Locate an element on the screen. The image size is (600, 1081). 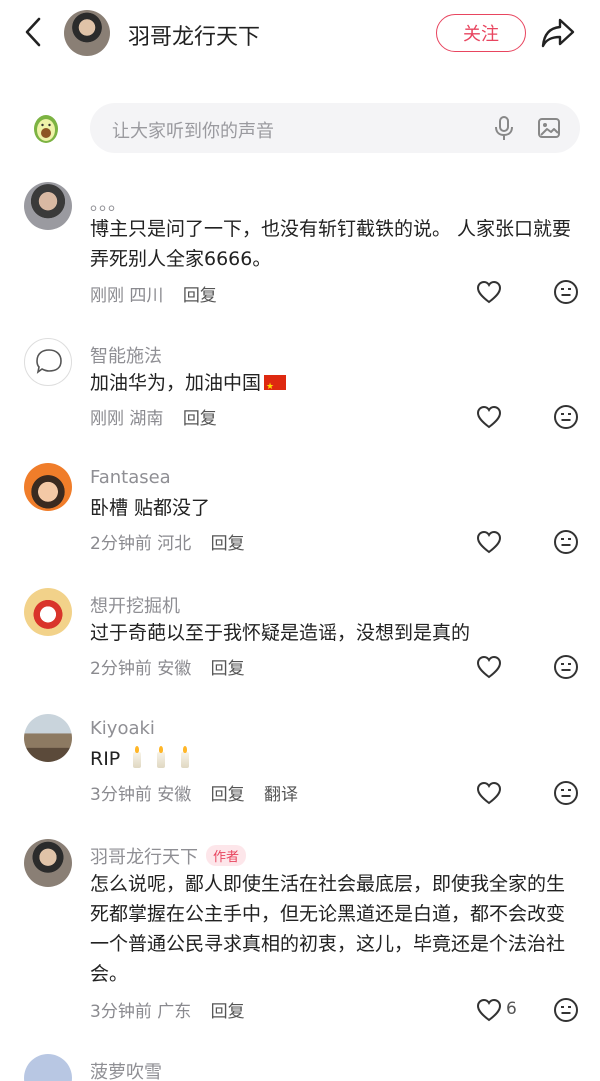
commenter-name: 羽哥龙行天下 is located at coordinates (144, 857).